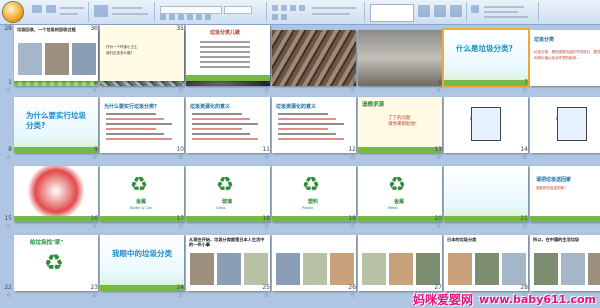 This screenshot has height=308, width=600. Describe the element at coordinates (503, 12) in the screenshot. I see `ribbon-group-editing` at that location.